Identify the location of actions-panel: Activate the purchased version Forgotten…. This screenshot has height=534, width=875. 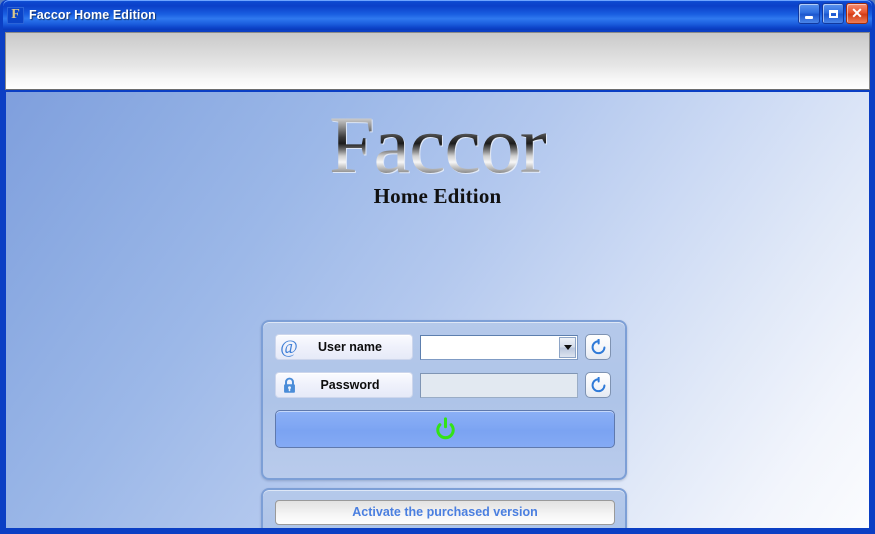
(444, 508).